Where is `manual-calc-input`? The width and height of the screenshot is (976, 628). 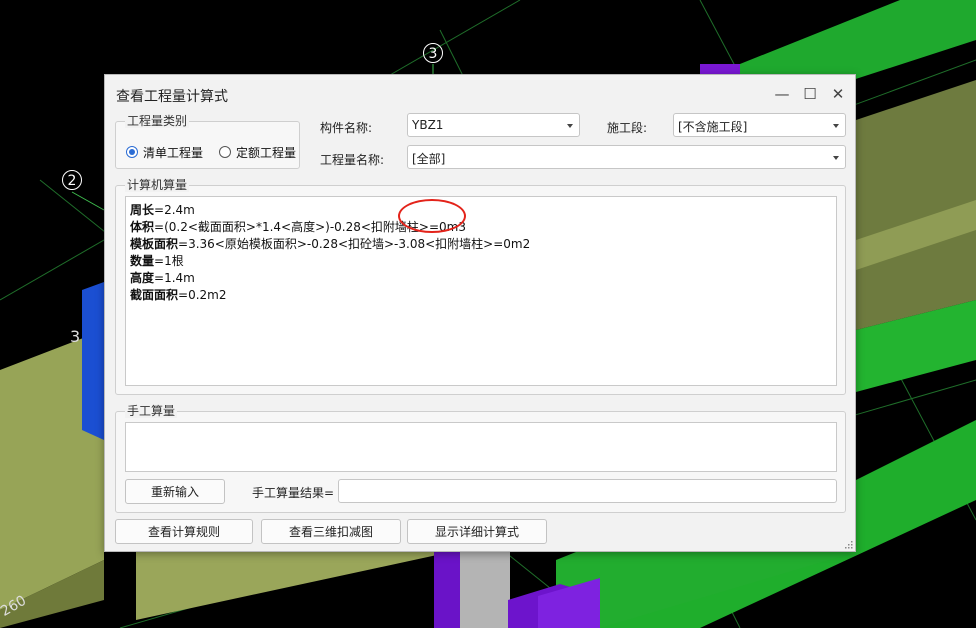 manual-calc-input is located at coordinates (481, 447).